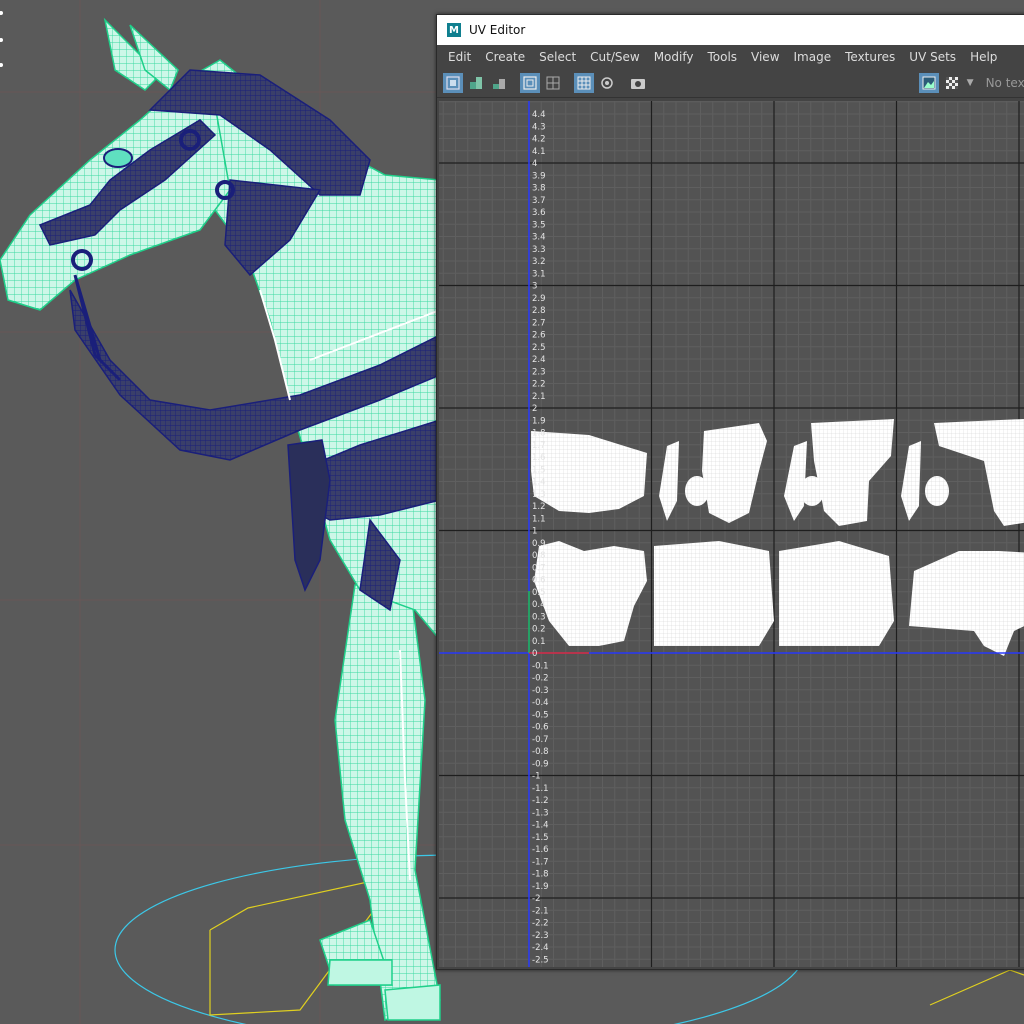 The width and height of the screenshot is (1024, 1024). I want to click on v-axis-tick-label: 1.8, so click(539, 434).